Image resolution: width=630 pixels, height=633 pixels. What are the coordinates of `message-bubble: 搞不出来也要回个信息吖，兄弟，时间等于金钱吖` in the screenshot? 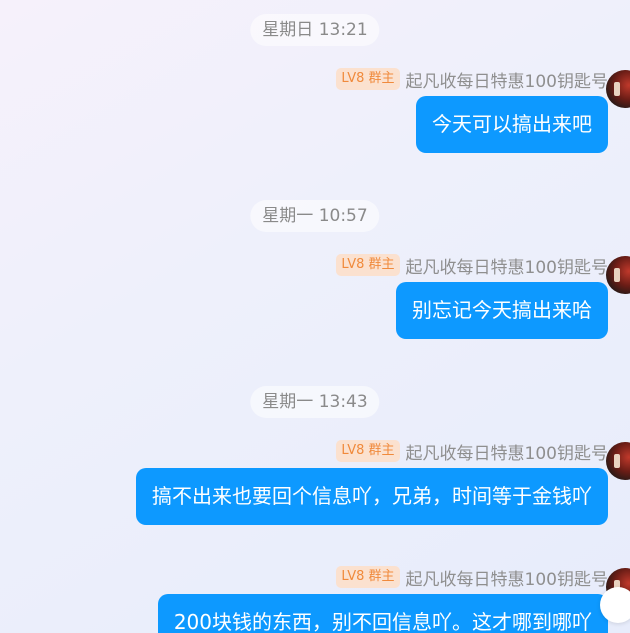 It's located at (372, 496).